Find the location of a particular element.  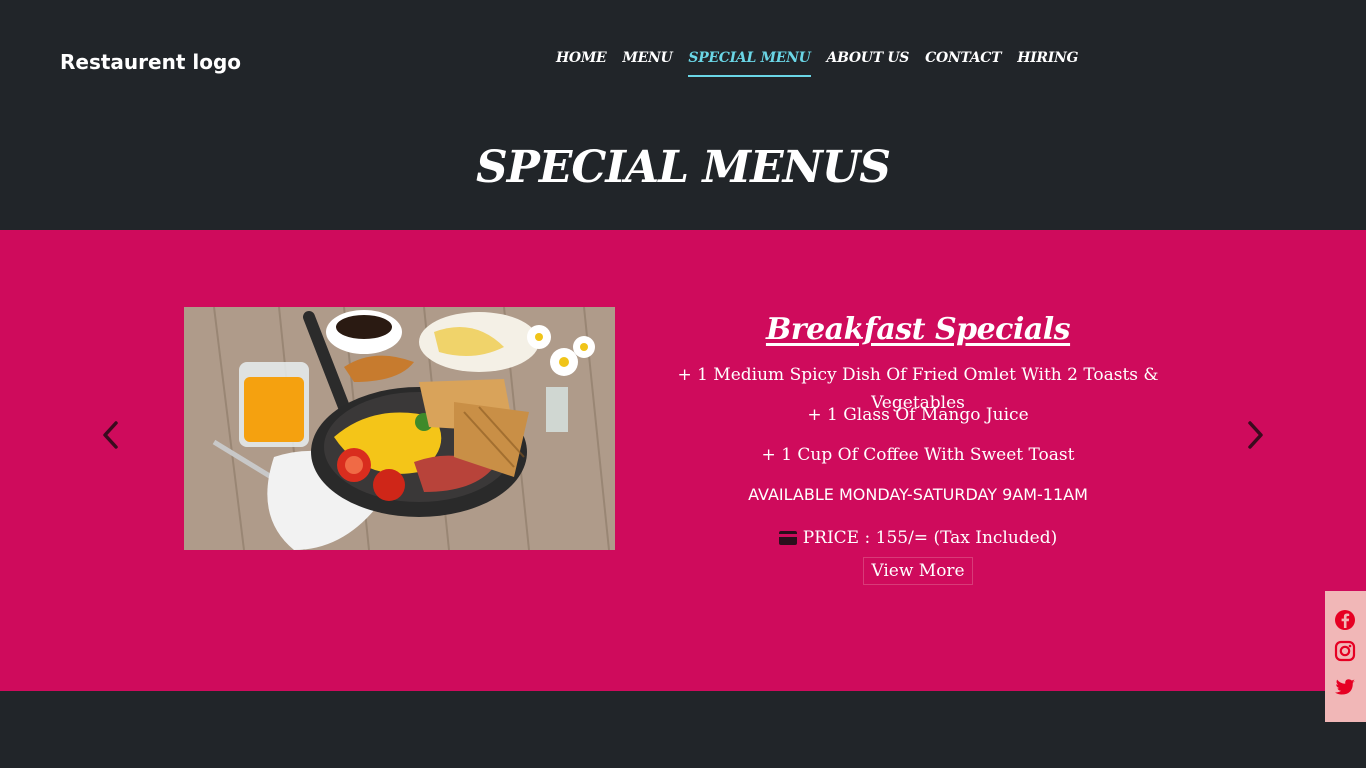

nav-home: HOME is located at coordinates (581, 63).